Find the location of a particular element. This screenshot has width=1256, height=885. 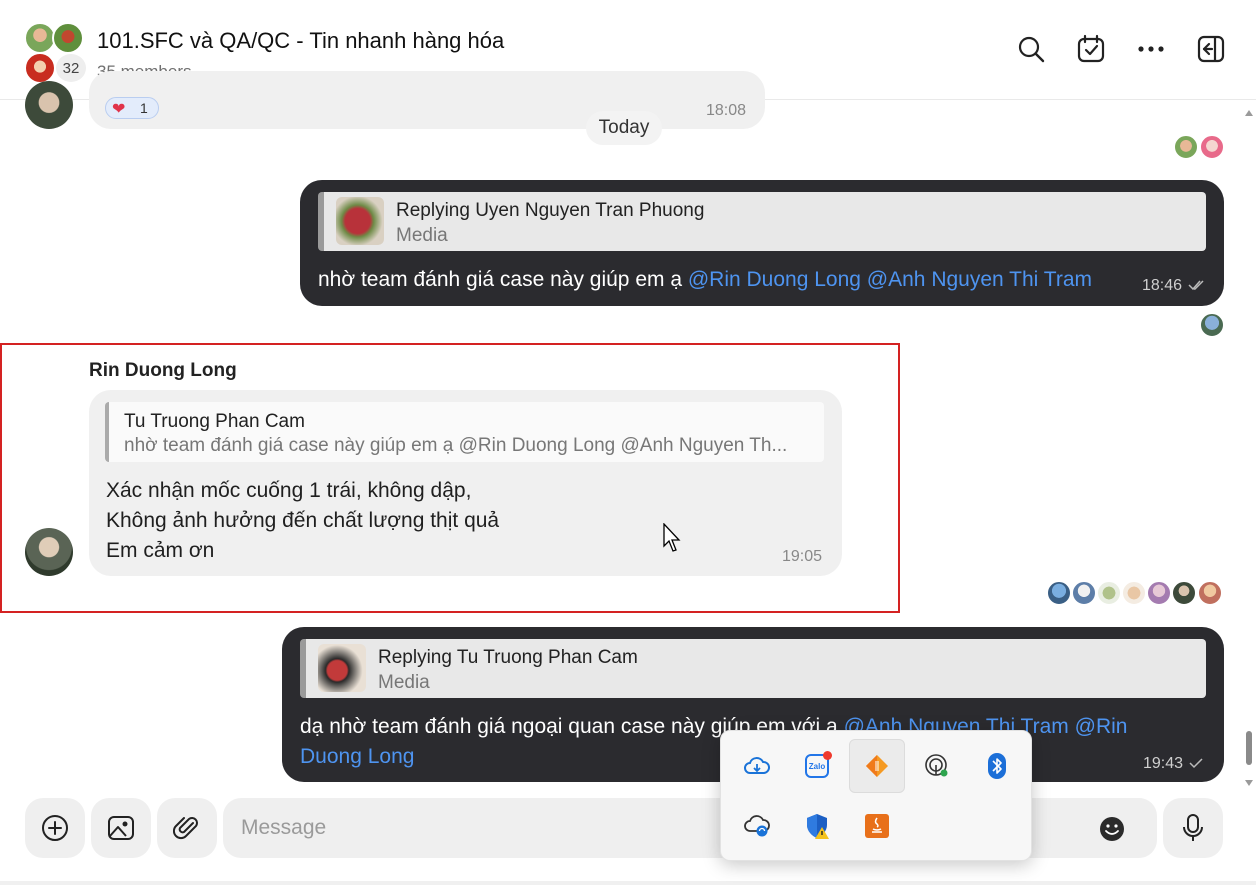

scroll-down-icon is located at coordinates (1249, 782).